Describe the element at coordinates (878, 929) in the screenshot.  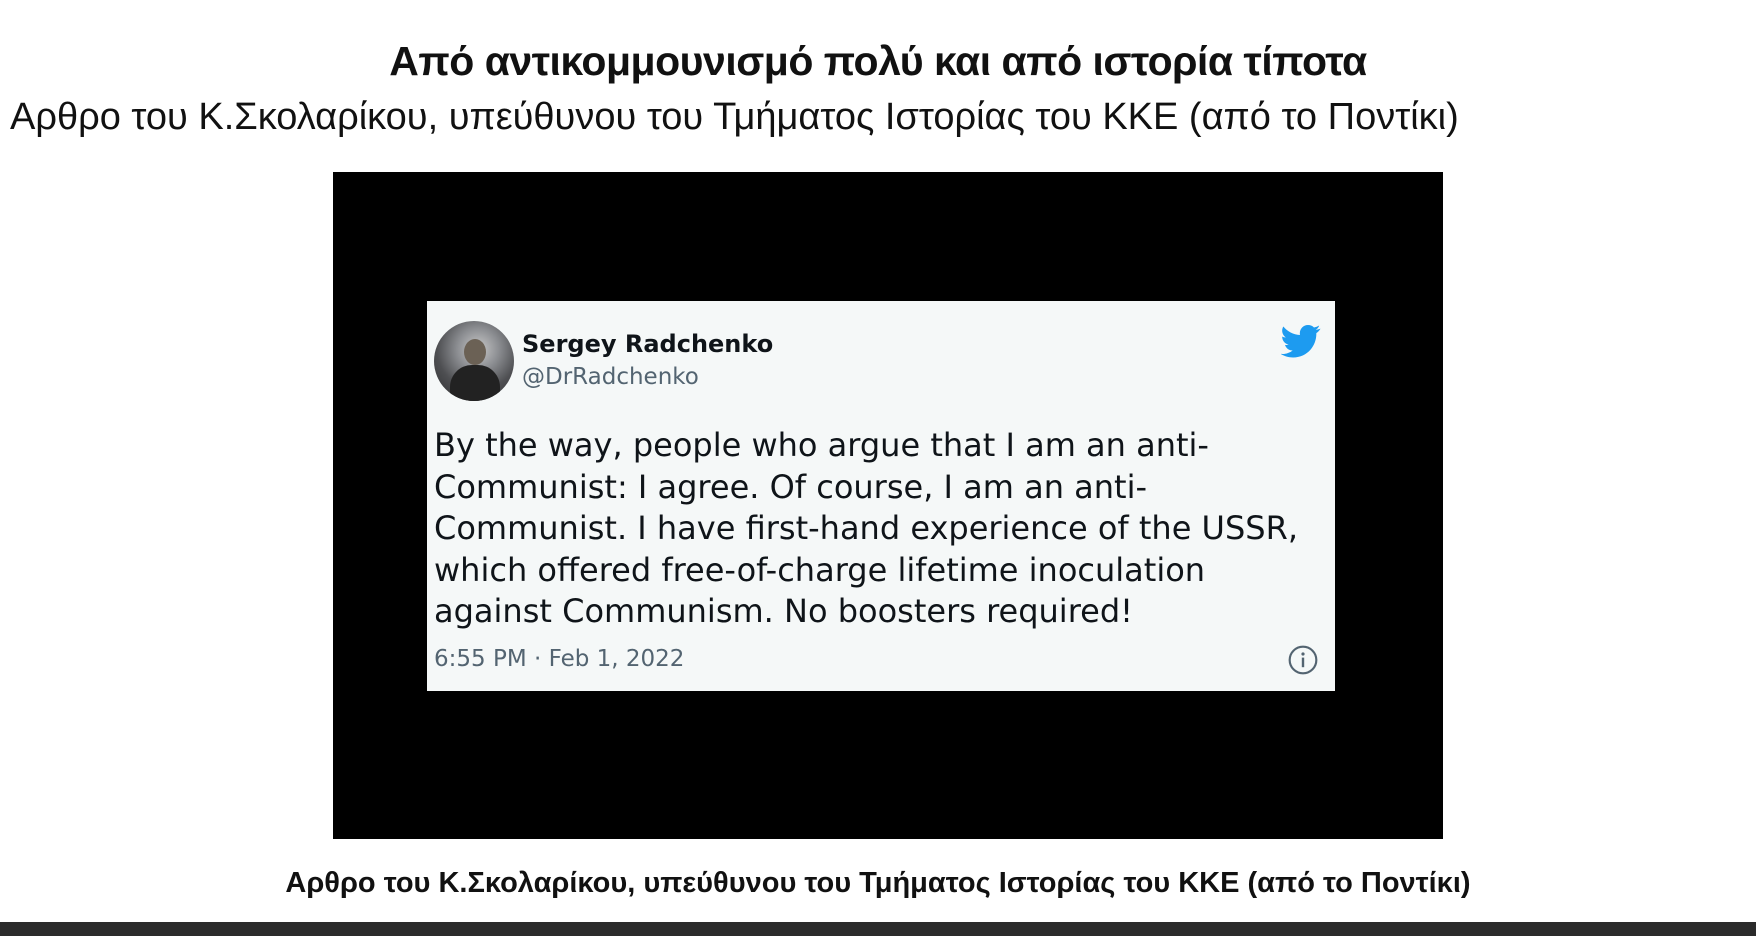
I see `bottom-share-bar` at that location.